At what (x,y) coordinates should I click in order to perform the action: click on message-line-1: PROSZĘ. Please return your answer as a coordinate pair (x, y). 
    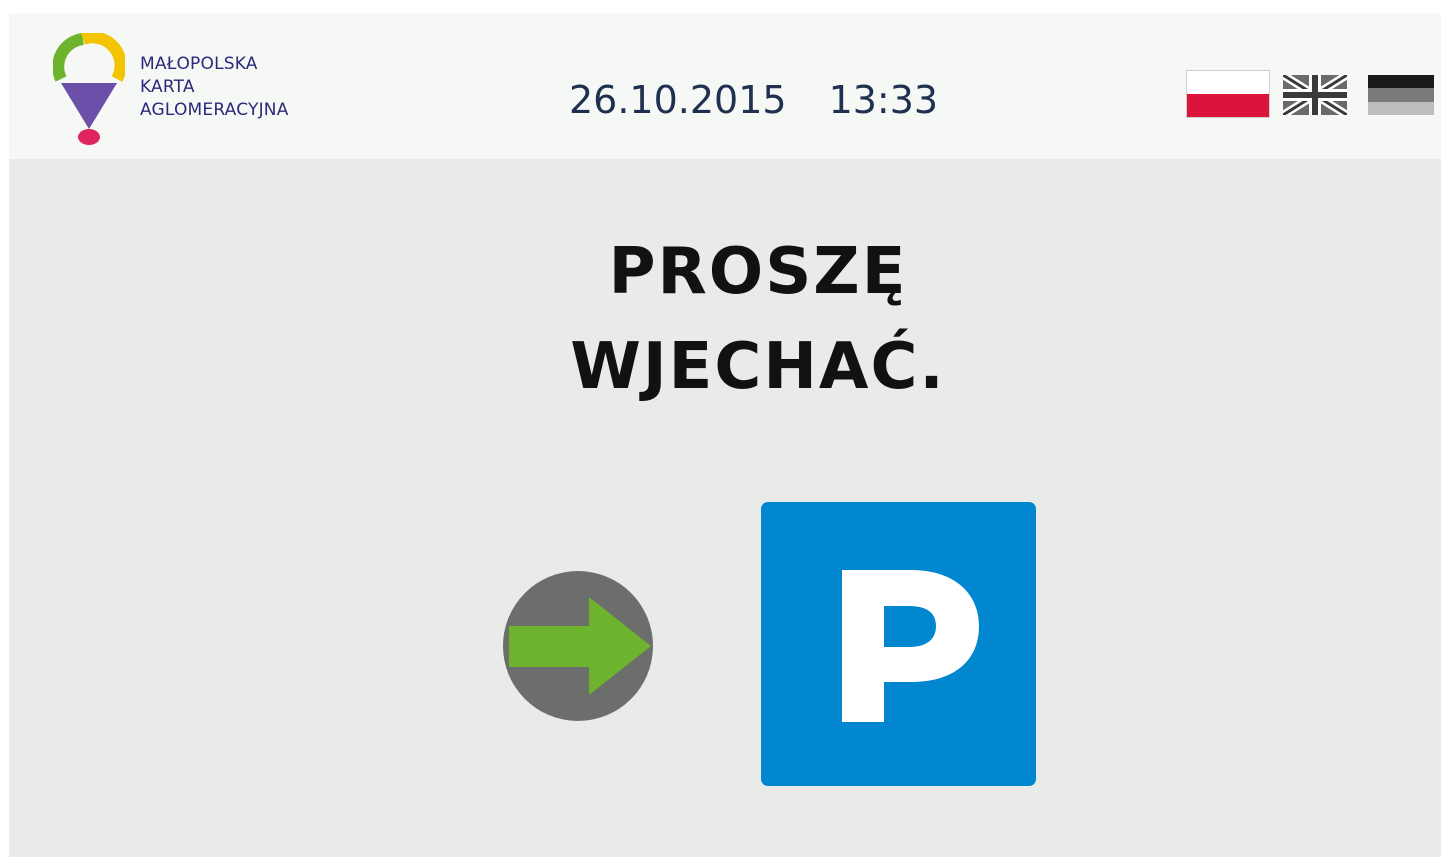
    Looking at the image, I should click on (758, 272).